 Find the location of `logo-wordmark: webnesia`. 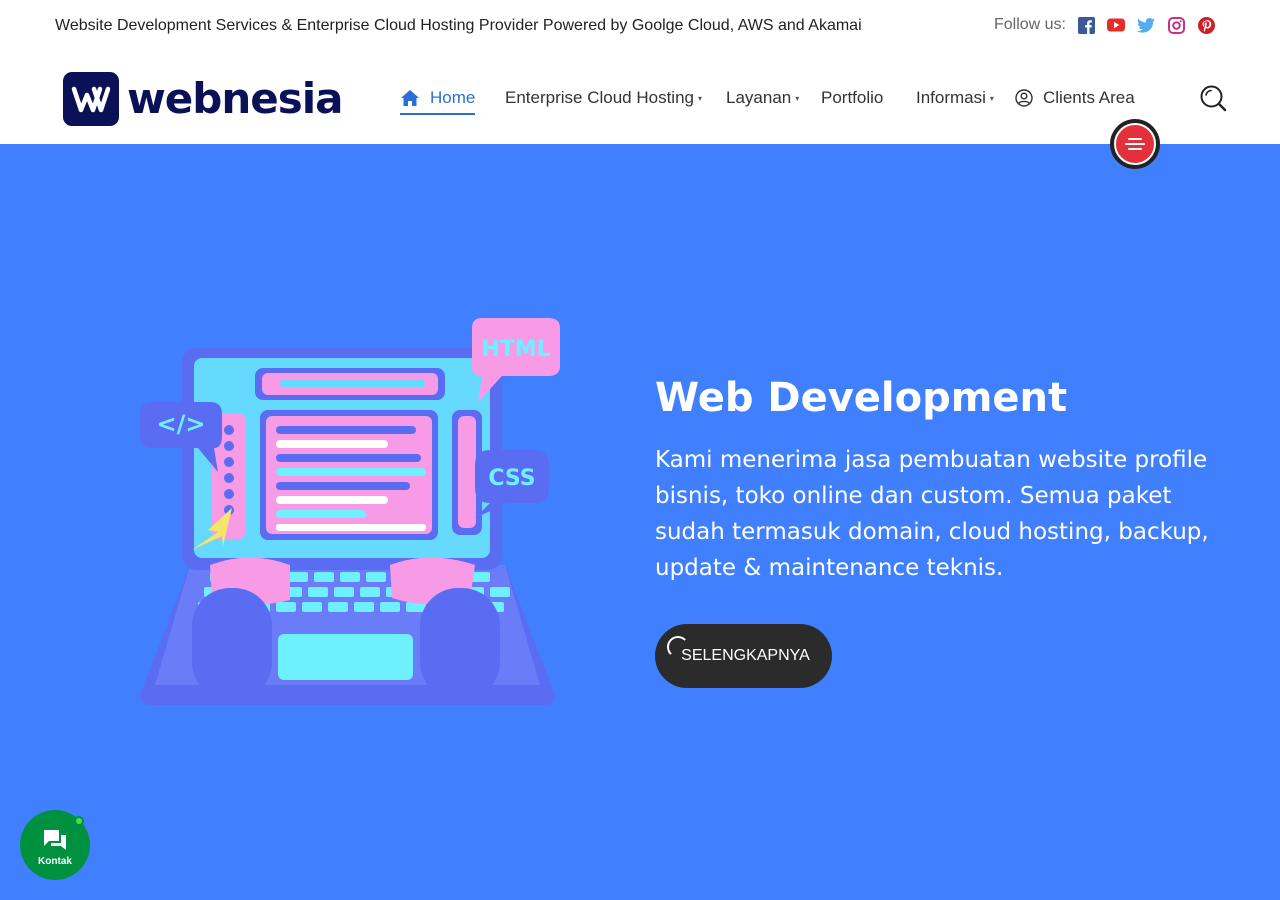

logo-wordmark: webnesia is located at coordinates (235, 98).